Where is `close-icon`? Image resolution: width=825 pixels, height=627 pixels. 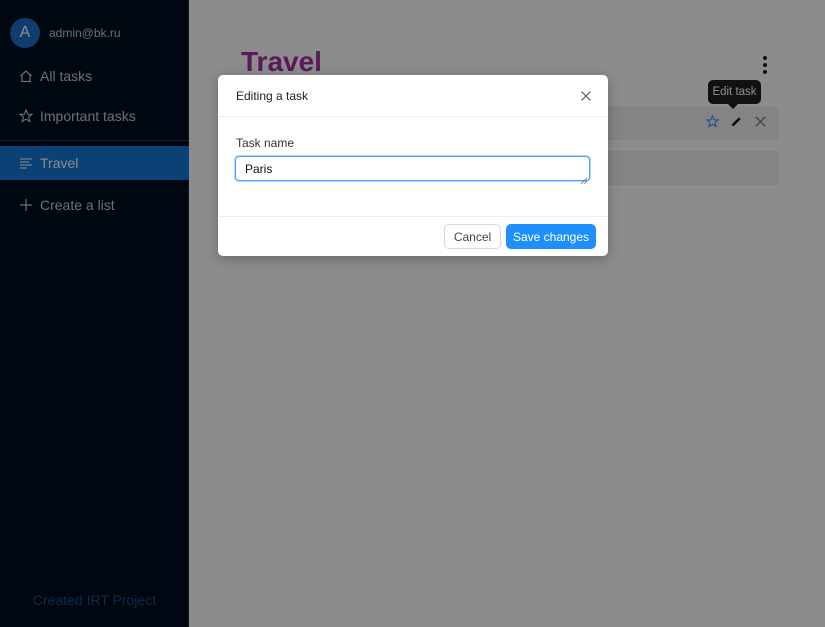 close-icon is located at coordinates (586, 95).